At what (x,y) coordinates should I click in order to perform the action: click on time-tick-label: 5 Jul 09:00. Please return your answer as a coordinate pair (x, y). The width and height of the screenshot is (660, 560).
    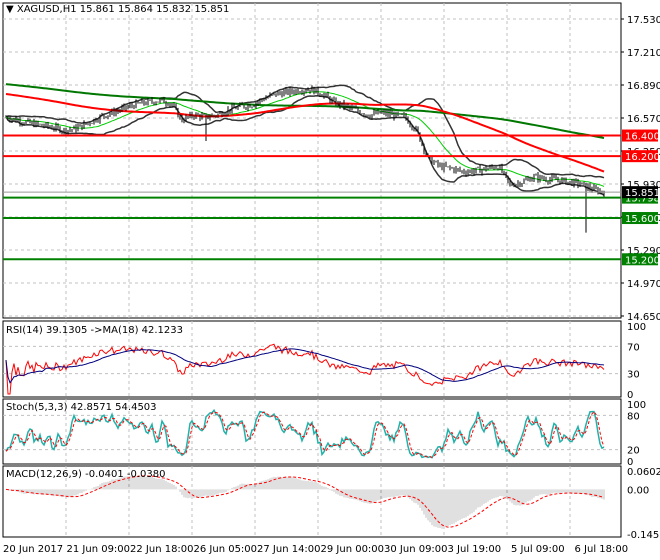
    Looking at the image, I should click on (538, 549).